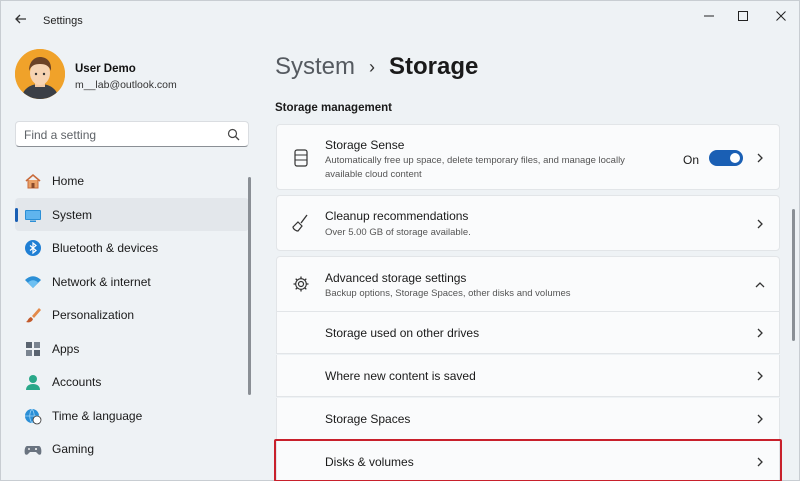 Image resolution: width=800 pixels, height=481 pixels. Describe the element at coordinates (77, 382) in the screenshot. I see `sidebar-item-label: Accounts` at that location.